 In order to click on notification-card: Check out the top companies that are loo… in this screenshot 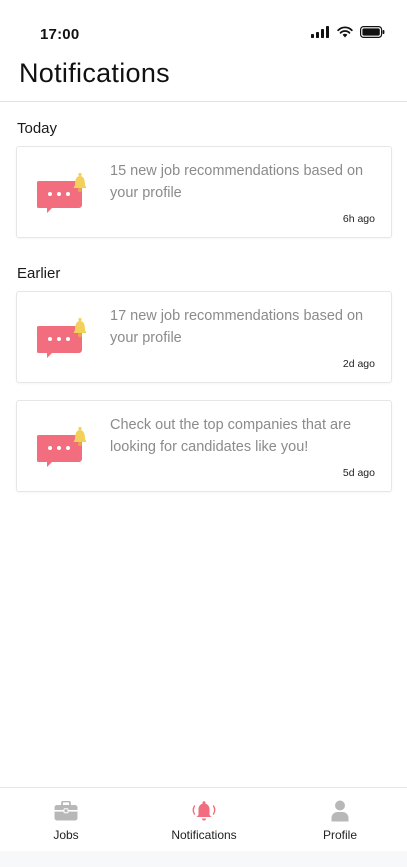, I will do `click(204, 446)`.